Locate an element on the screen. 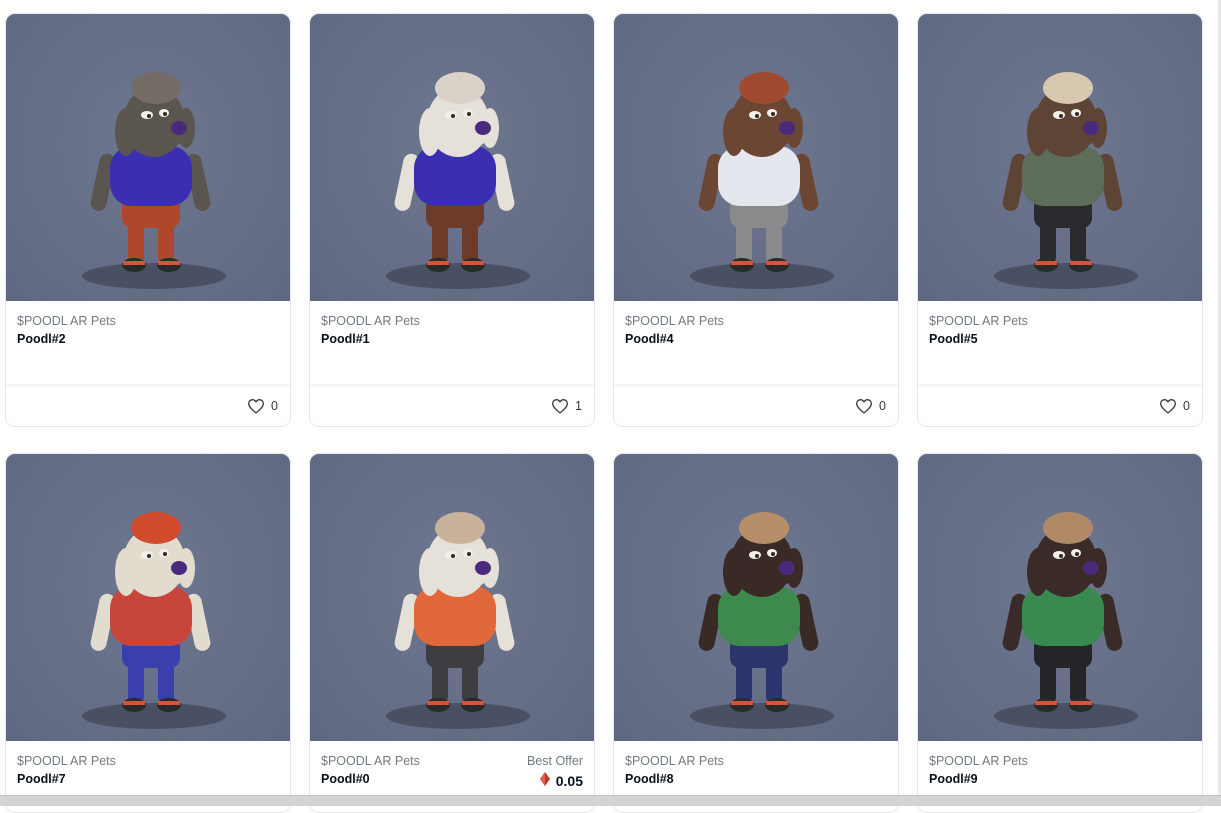  nft-card: $POODL AR Pets Poodl#7 is located at coordinates (148, 633).